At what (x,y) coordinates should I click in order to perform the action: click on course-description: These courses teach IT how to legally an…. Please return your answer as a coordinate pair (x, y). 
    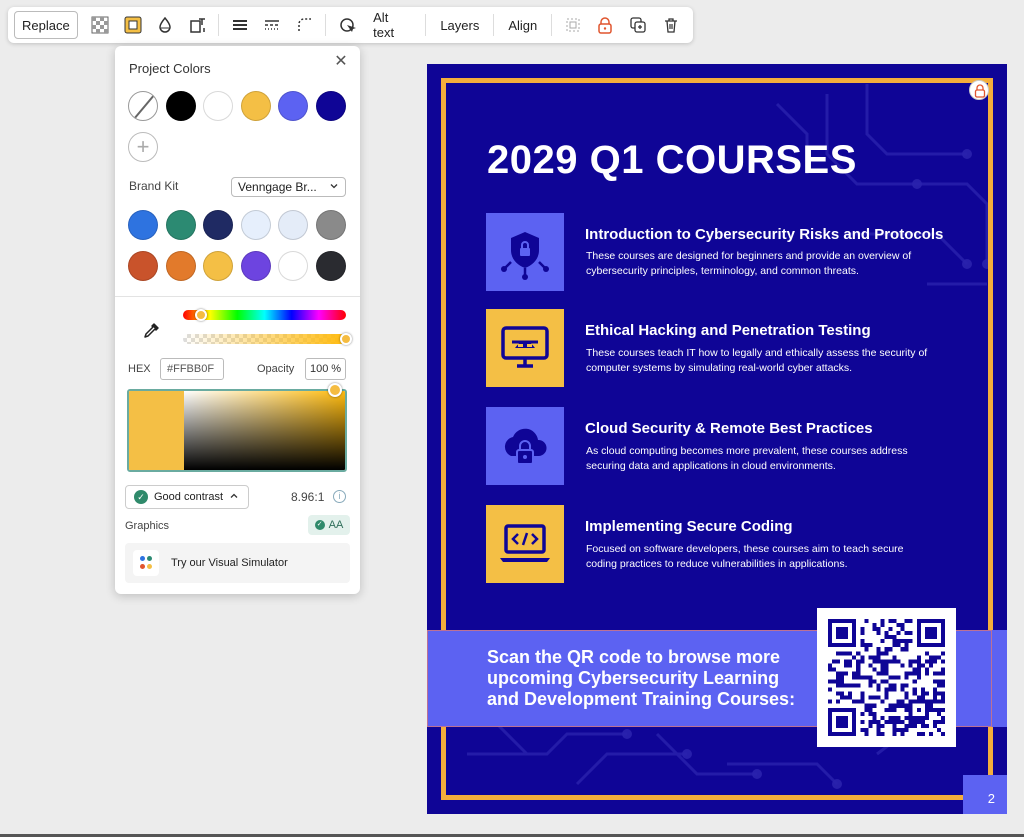
    Looking at the image, I should click on (761, 361).